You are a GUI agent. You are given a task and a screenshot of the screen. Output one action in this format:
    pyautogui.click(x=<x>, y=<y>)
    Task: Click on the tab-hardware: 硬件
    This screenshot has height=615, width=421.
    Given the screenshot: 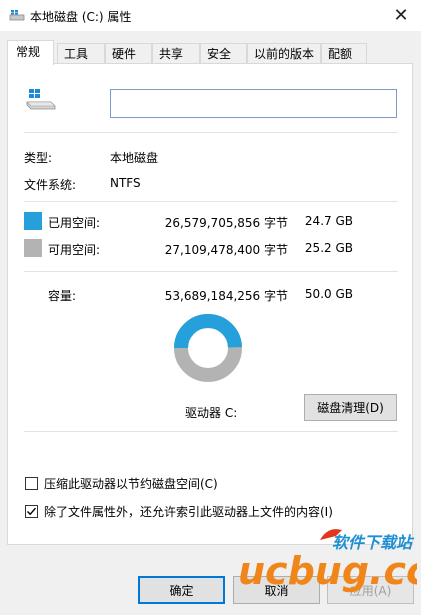 What is the action you would take?
    pyautogui.click(x=128, y=53)
    